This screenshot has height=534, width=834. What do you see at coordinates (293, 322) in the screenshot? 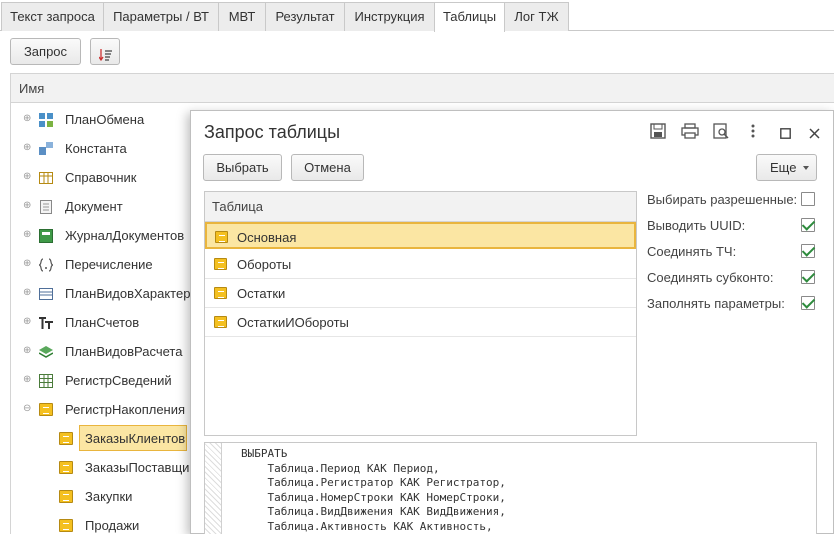
I see `table-row-label: ОстаткиИОбороты` at bounding box center [293, 322].